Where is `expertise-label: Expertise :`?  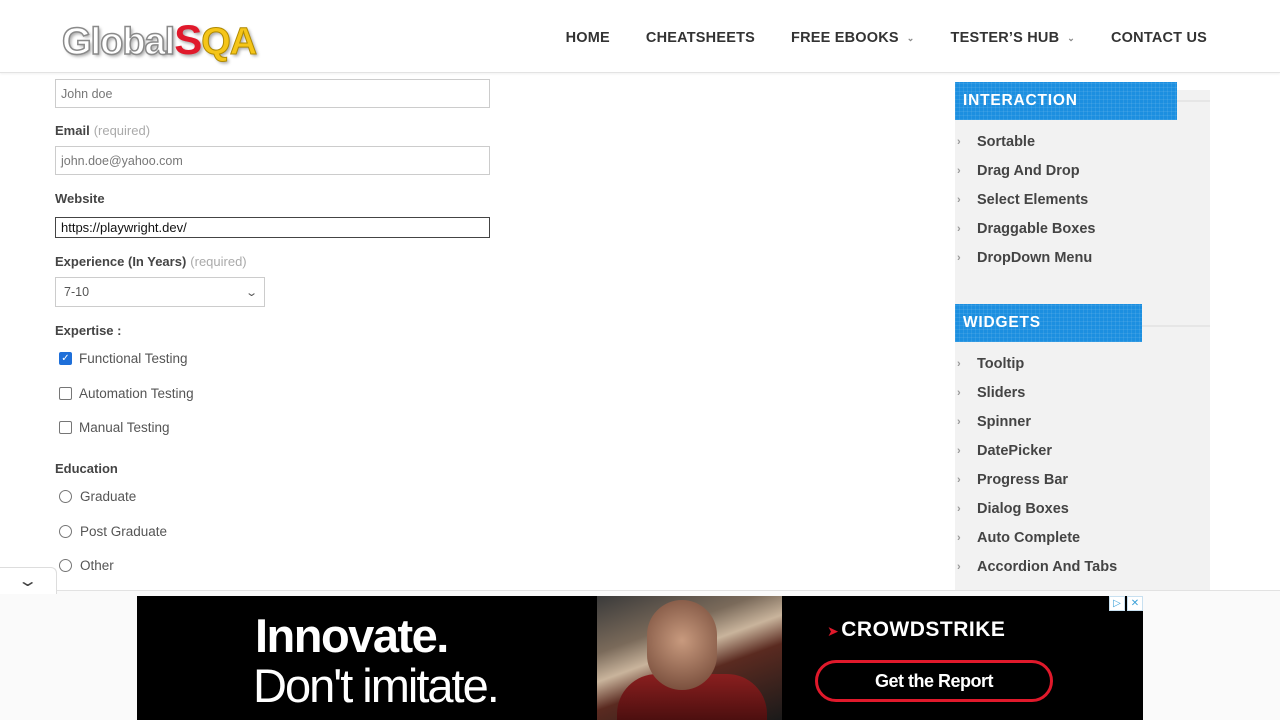
expertise-label: Expertise : is located at coordinates (88, 330).